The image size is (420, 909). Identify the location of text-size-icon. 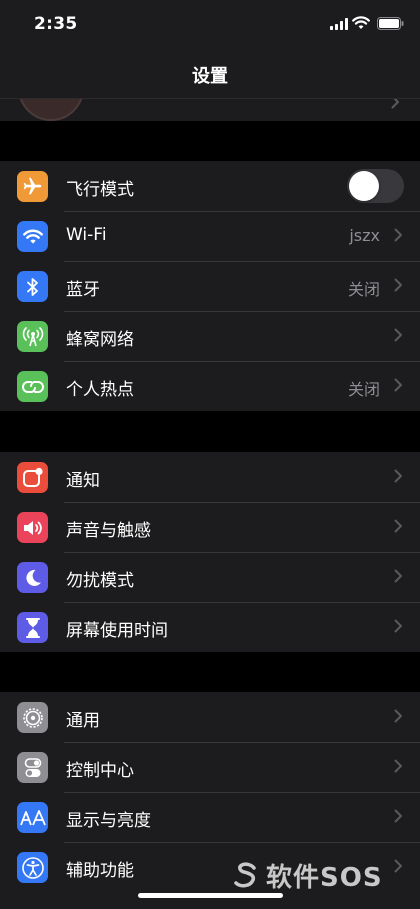
(32, 817).